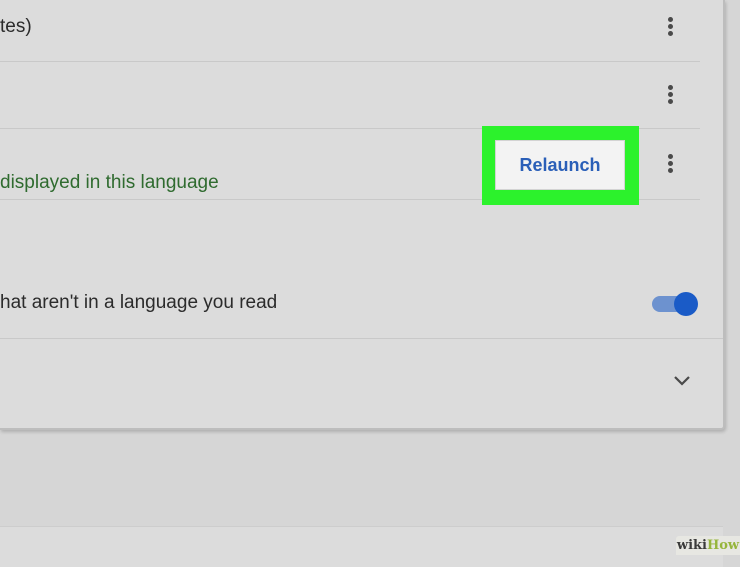  I want to click on watermark-wiki: wiki, so click(691, 545).